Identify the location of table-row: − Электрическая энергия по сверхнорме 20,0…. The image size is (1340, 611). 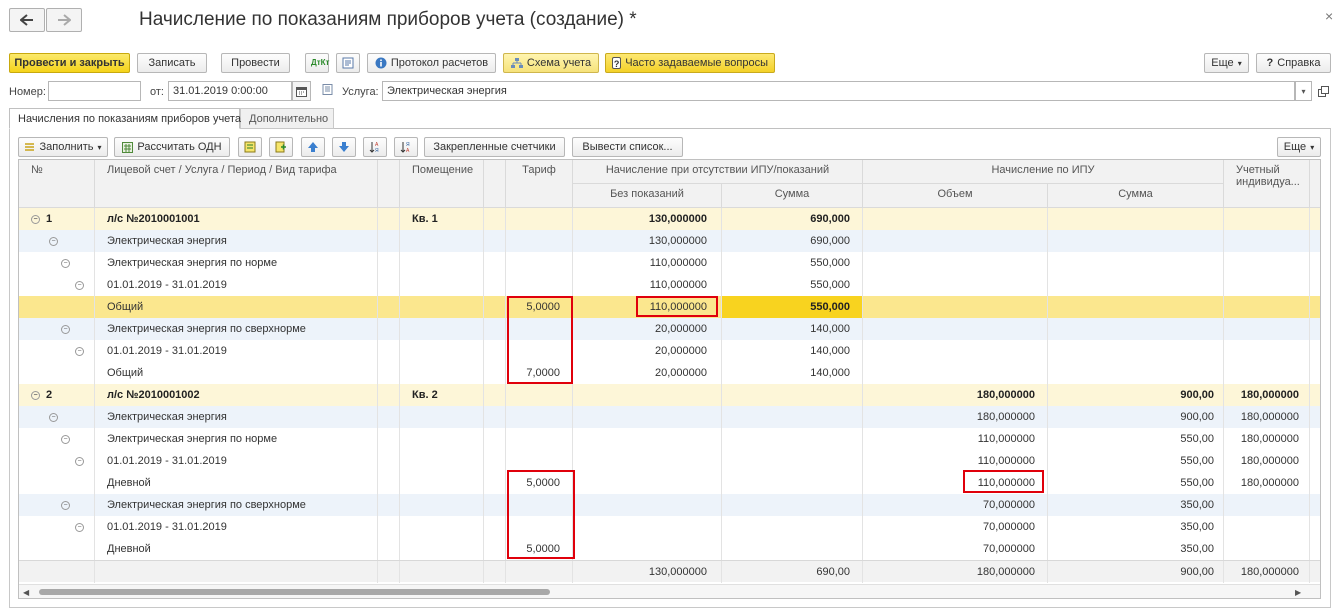
(669, 329).